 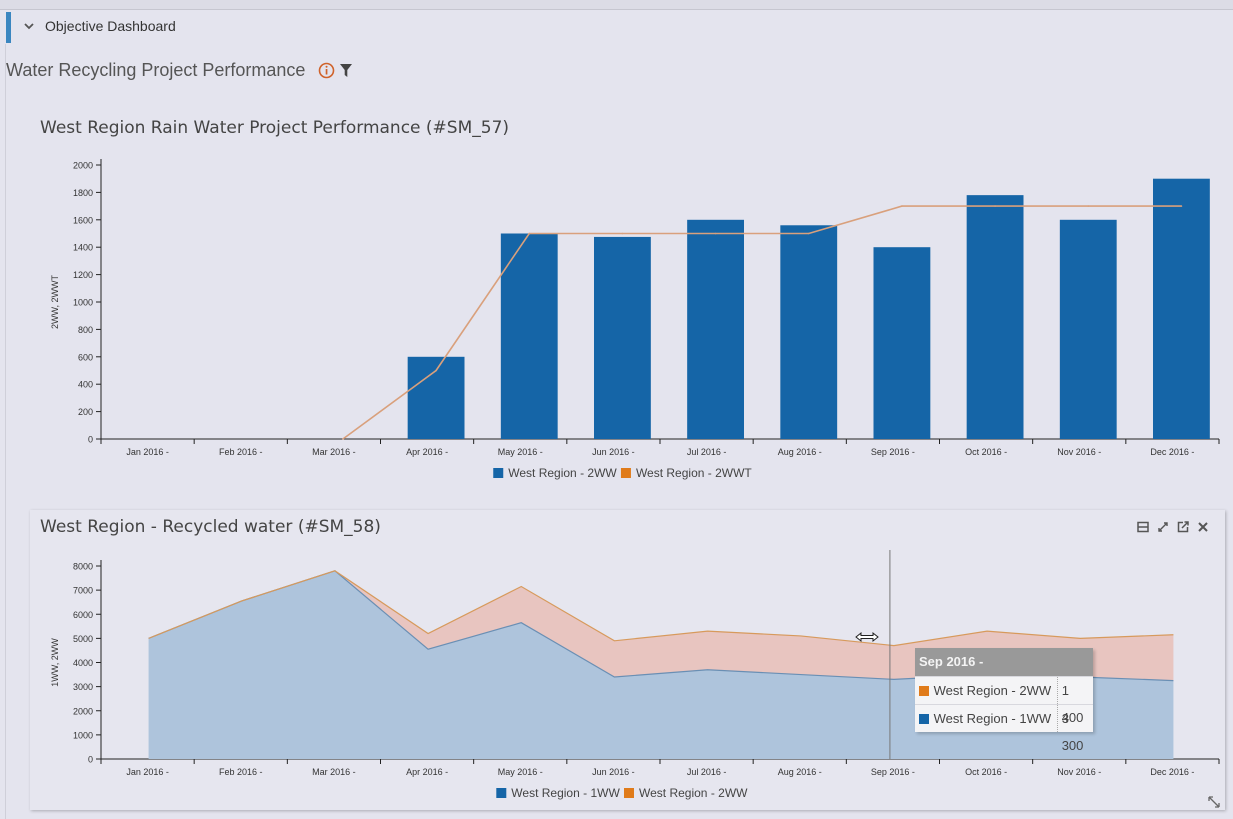 What do you see at coordinates (616, 5) in the screenshot?
I see `top-strip` at bounding box center [616, 5].